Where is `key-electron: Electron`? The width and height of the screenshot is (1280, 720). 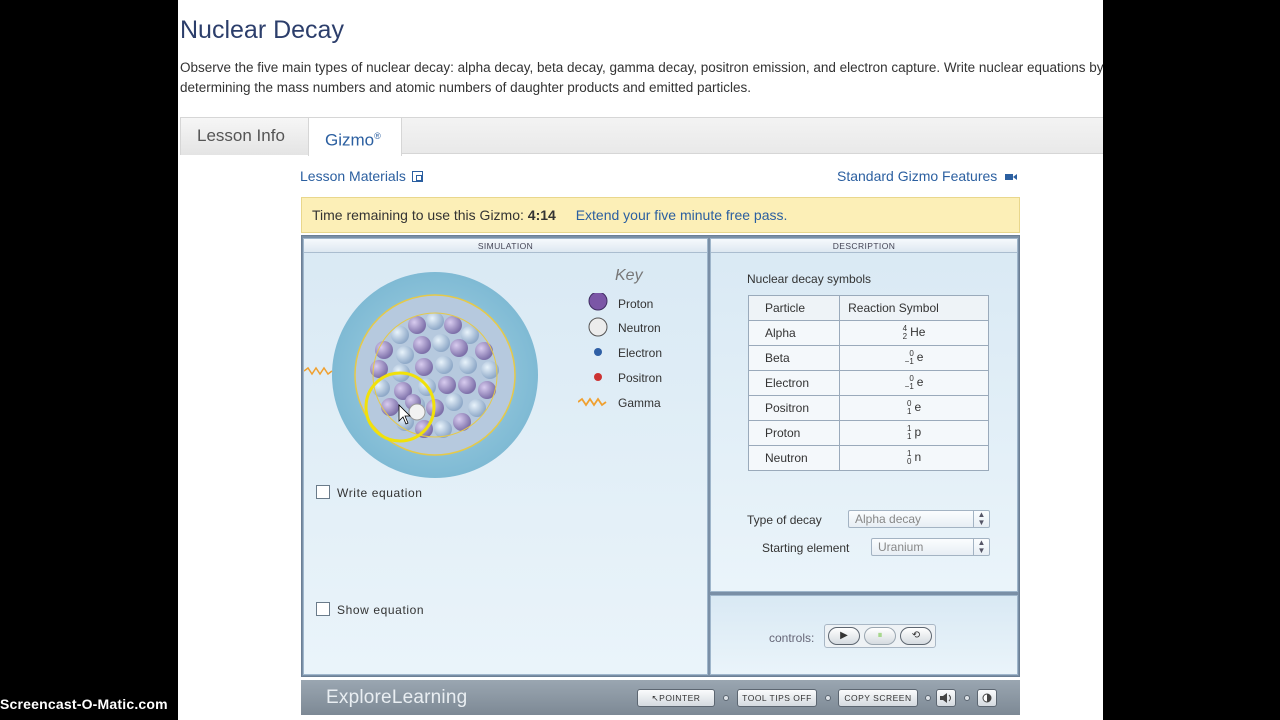
key-electron: Electron is located at coordinates (640, 353).